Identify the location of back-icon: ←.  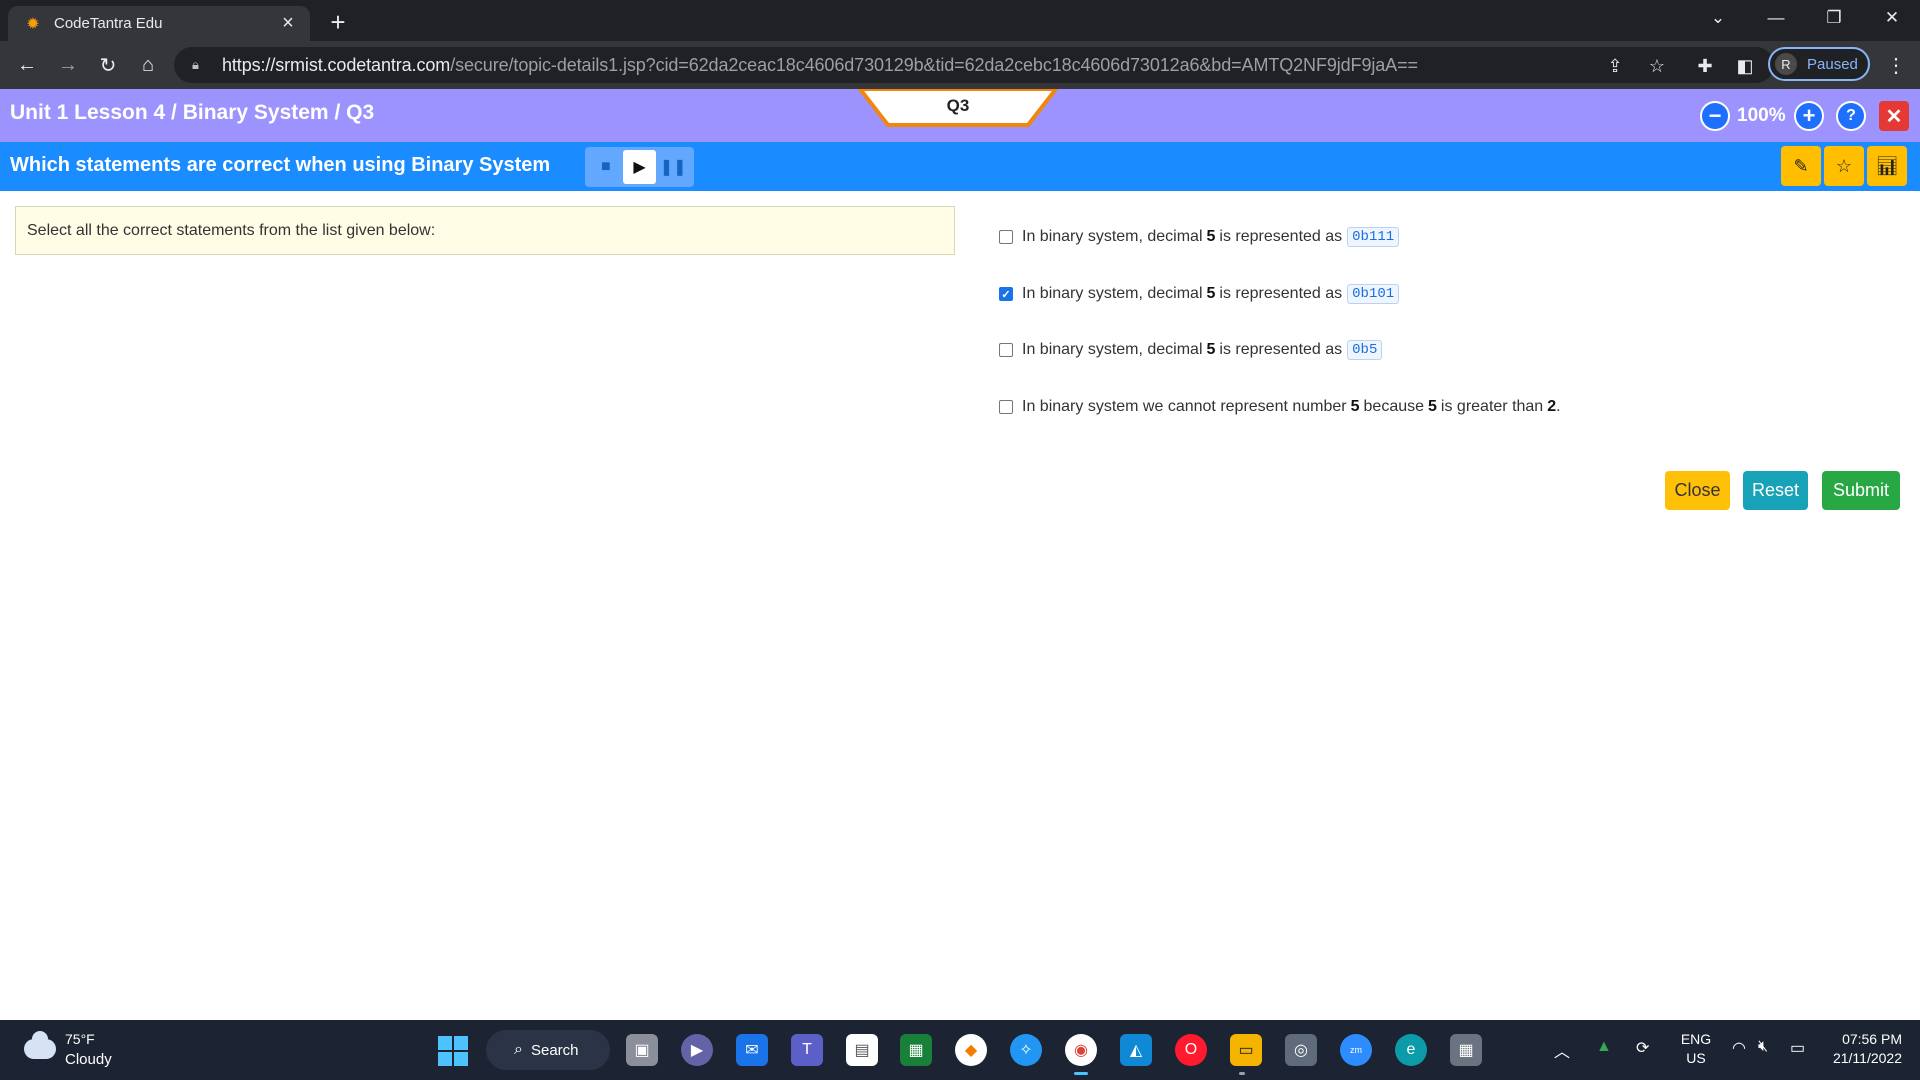
(27, 65).